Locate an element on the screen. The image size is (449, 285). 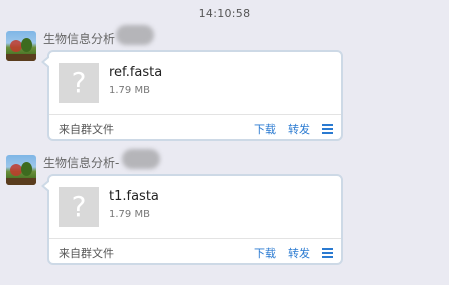
sender-name: 生物信息分析- is located at coordinates (81, 163).